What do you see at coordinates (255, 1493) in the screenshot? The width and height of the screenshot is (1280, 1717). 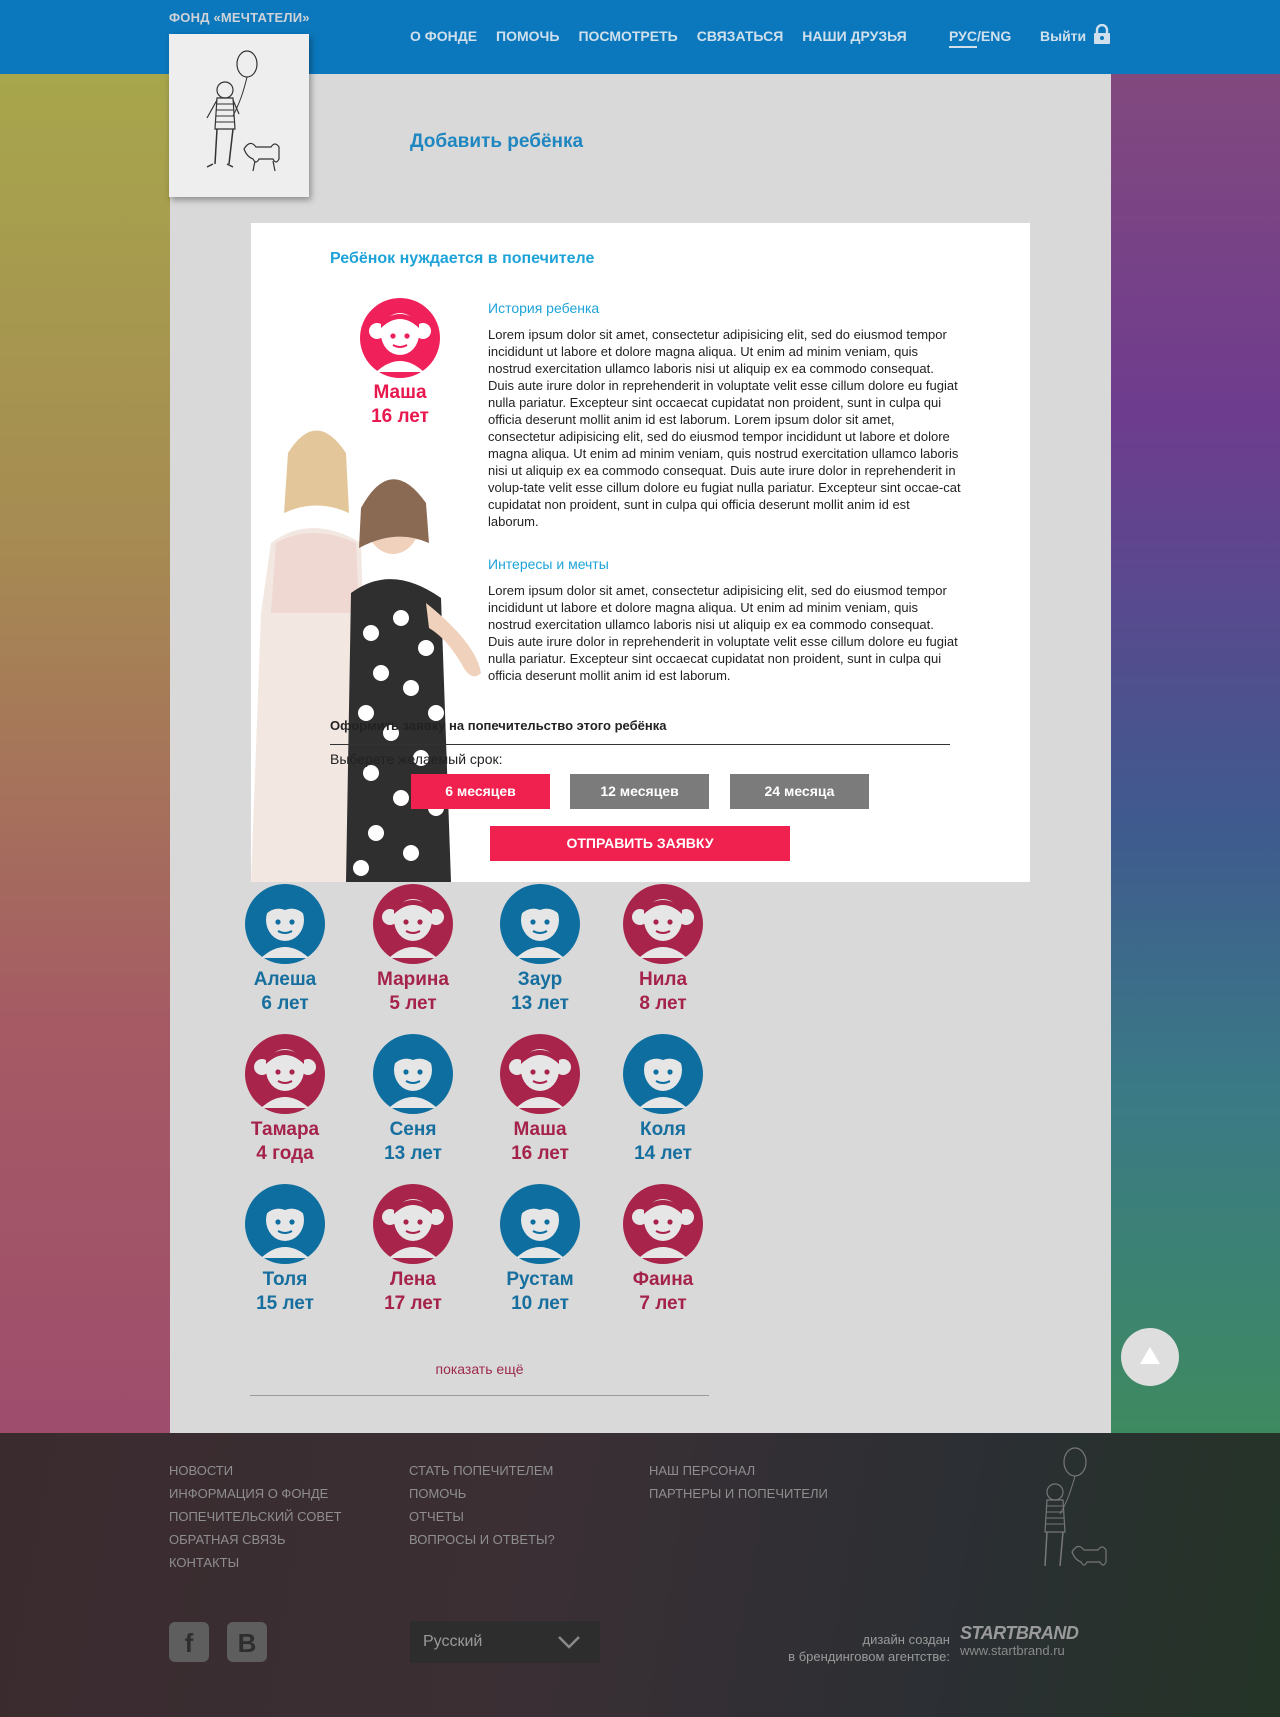 I see `footer-link-fund-info: ИНФОРМАЦИЯ О ФОНДЕ` at bounding box center [255, 1493].